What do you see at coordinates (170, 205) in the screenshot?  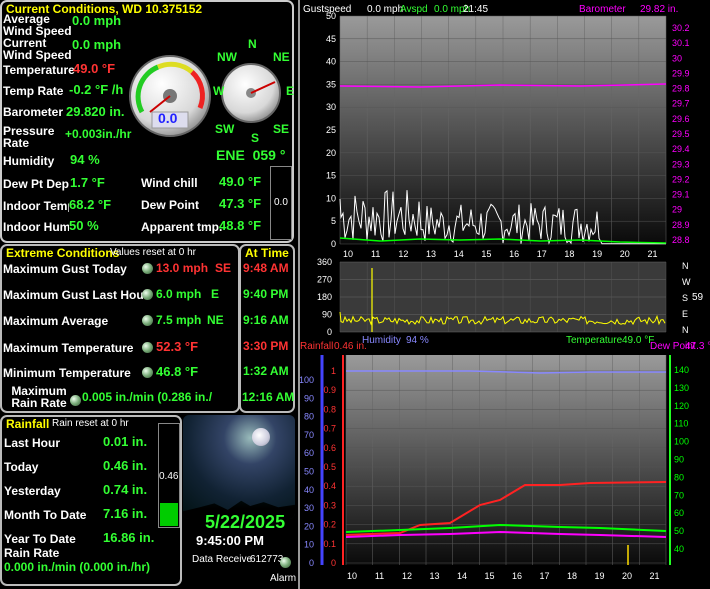 I see `dewpoint-label: Dew Point` at bounding box center [170, 205].